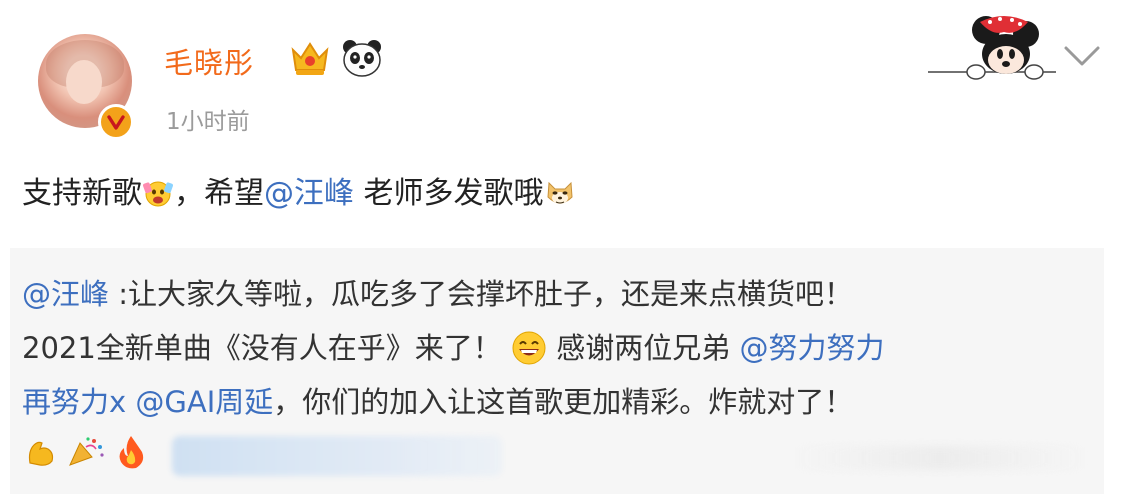 This screenshot has width=1144, height=494. I want to click on repost-line-1: @汪峰 :让大家久等啦，瓜吃多了会撑坏肚子，还是来点横货吧！, so click(437, 294).